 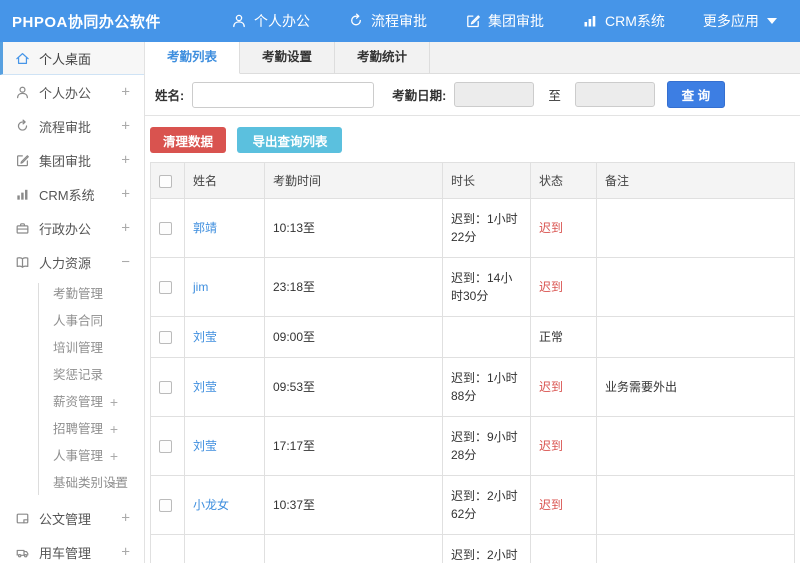 I want to click on sidebar-item-4: 集团审批 +, so click(x=72, y=160).